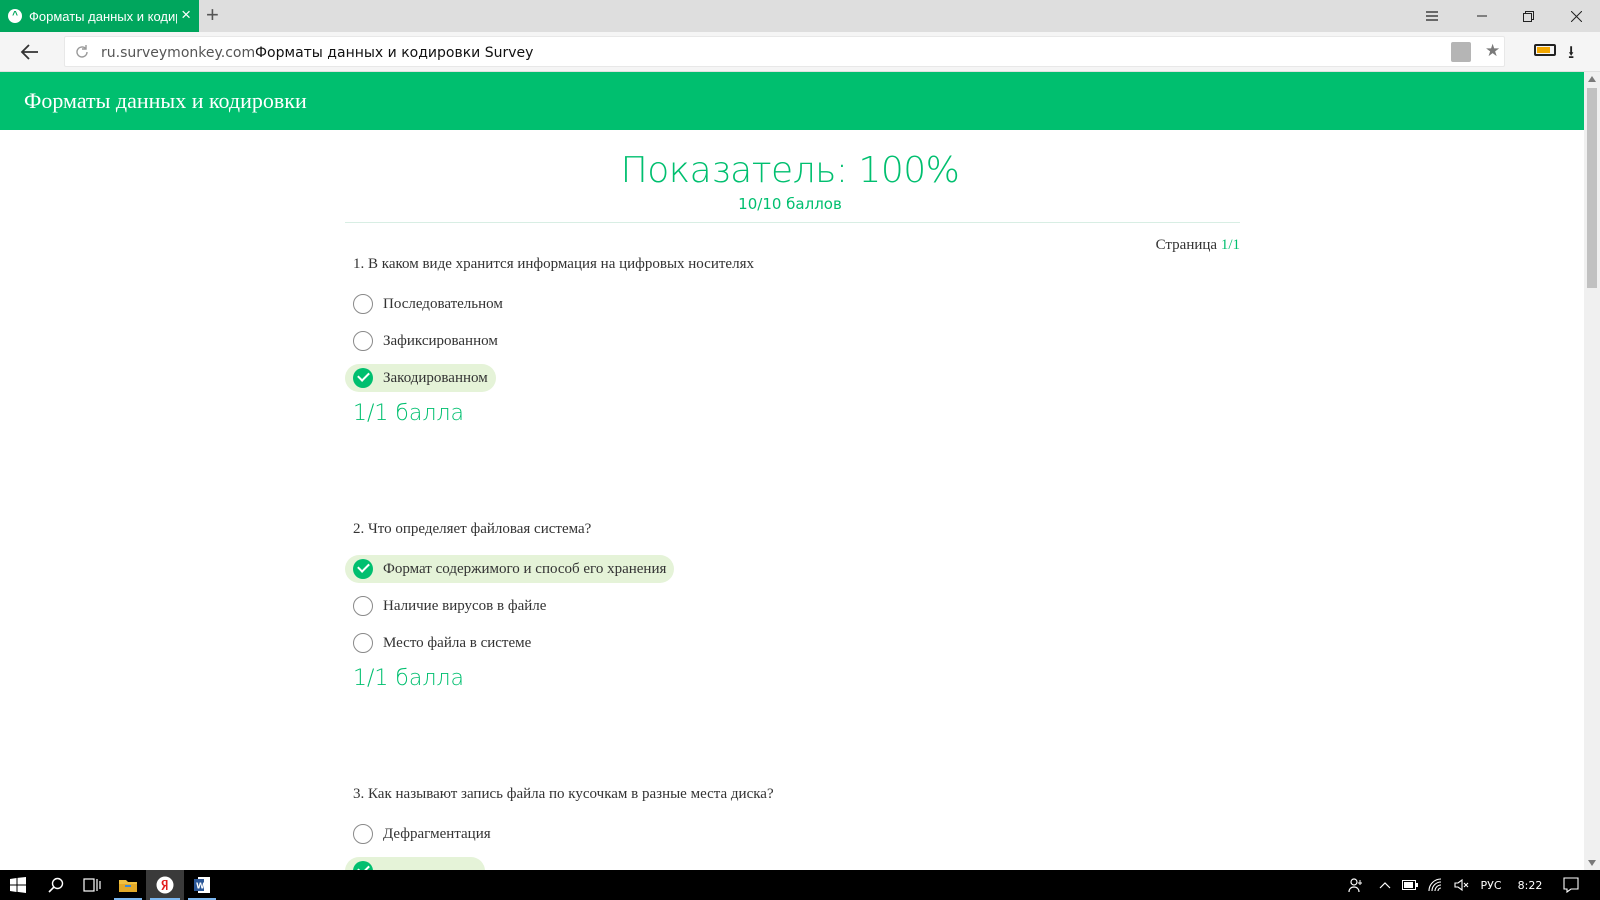 Image resolution: width=1600 pixels, height=900 pixels. What do you see at coordinates (1576, 16) in the screenshot?
I see `close-window-icon` at bounding box center [1576, 16].